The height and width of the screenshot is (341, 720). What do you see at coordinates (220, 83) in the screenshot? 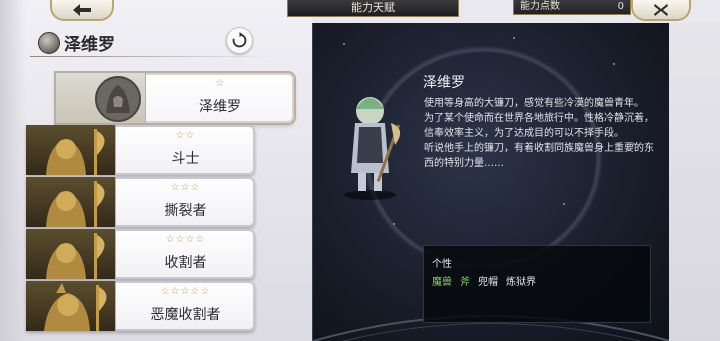
I see `job-stars-1: ☆` at bounding box center [220, 83].